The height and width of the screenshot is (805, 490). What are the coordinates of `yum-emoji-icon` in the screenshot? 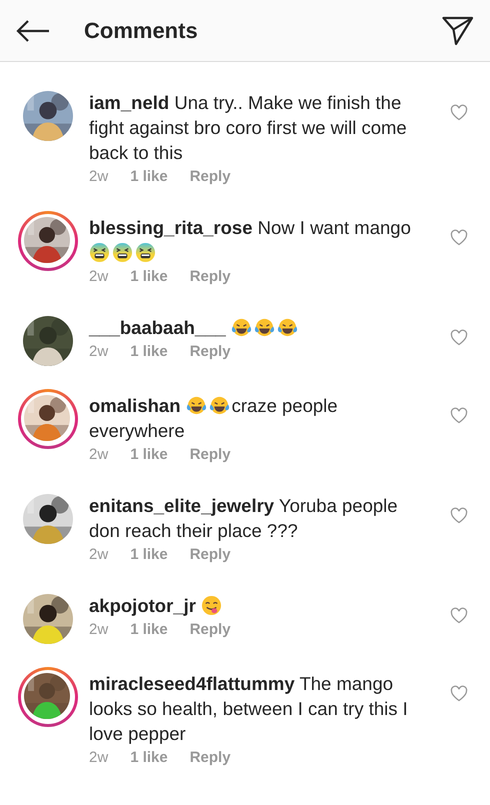 It's located at (211, 605).